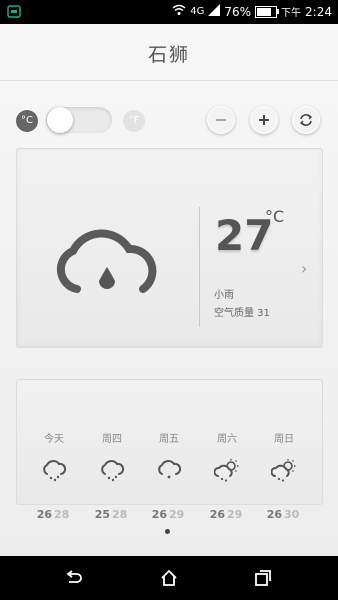 The image size is (338, 600). Describe the element at coordinates (264, 11) in the screenshot. I see `battery-fill` at that location.